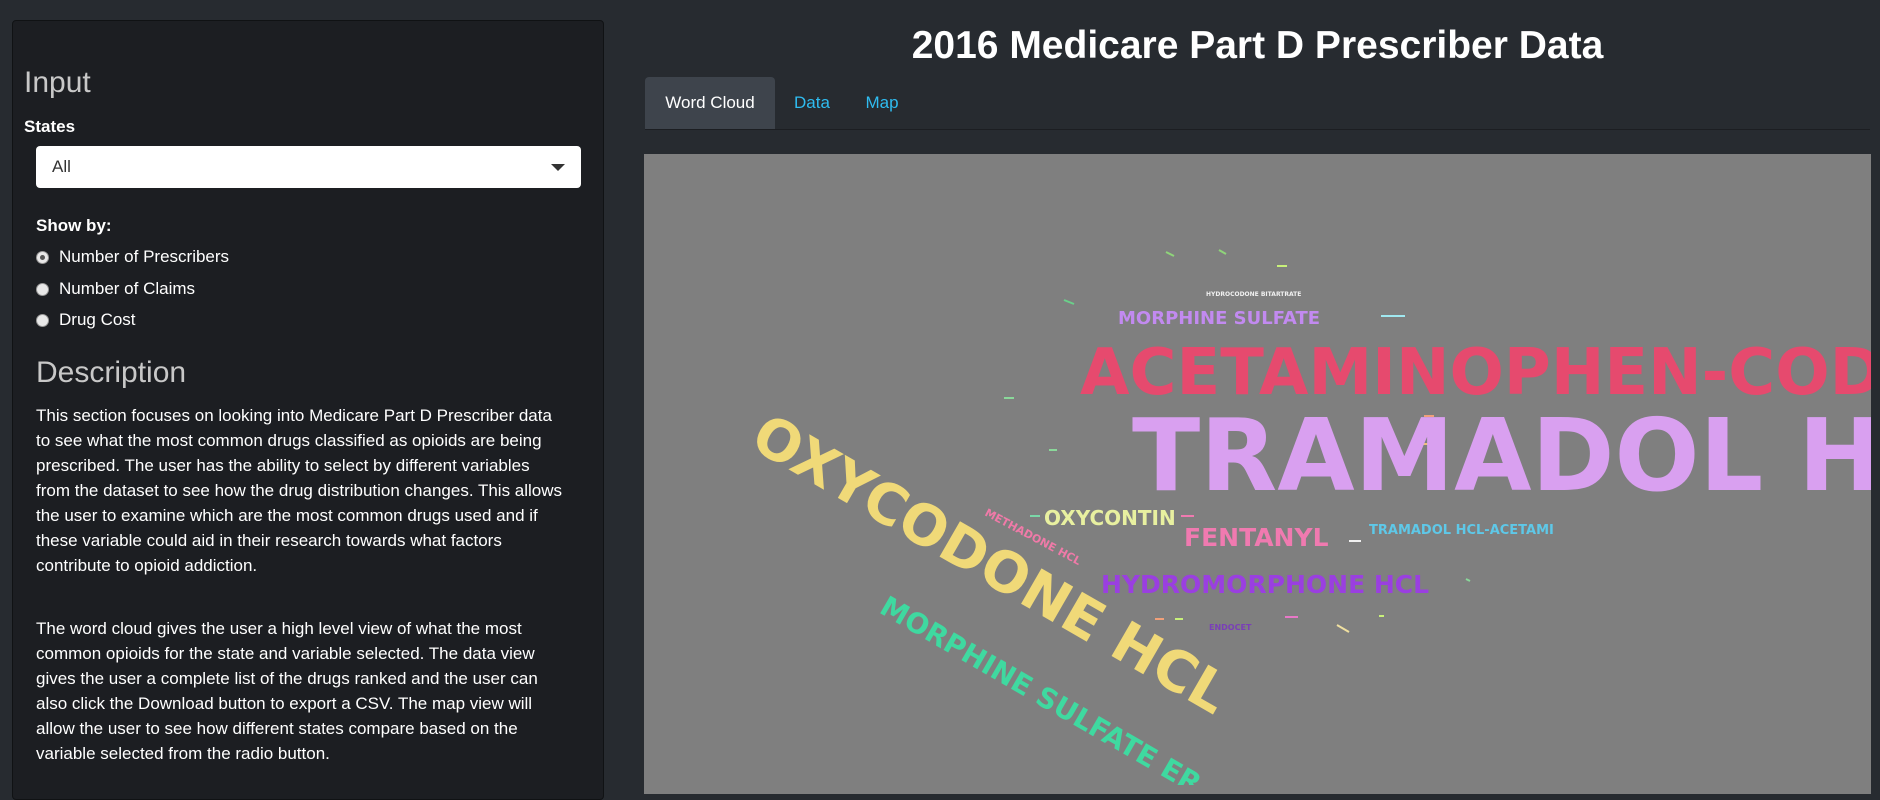 This screenshot has width=1880, height=800. What do you see at coordinates (1461, 530) in the screenshot?
I see `word-tramadol-hcl-acetami: TRAMADOL HCL-ACETAMI` at bounding box center [1461, 530].